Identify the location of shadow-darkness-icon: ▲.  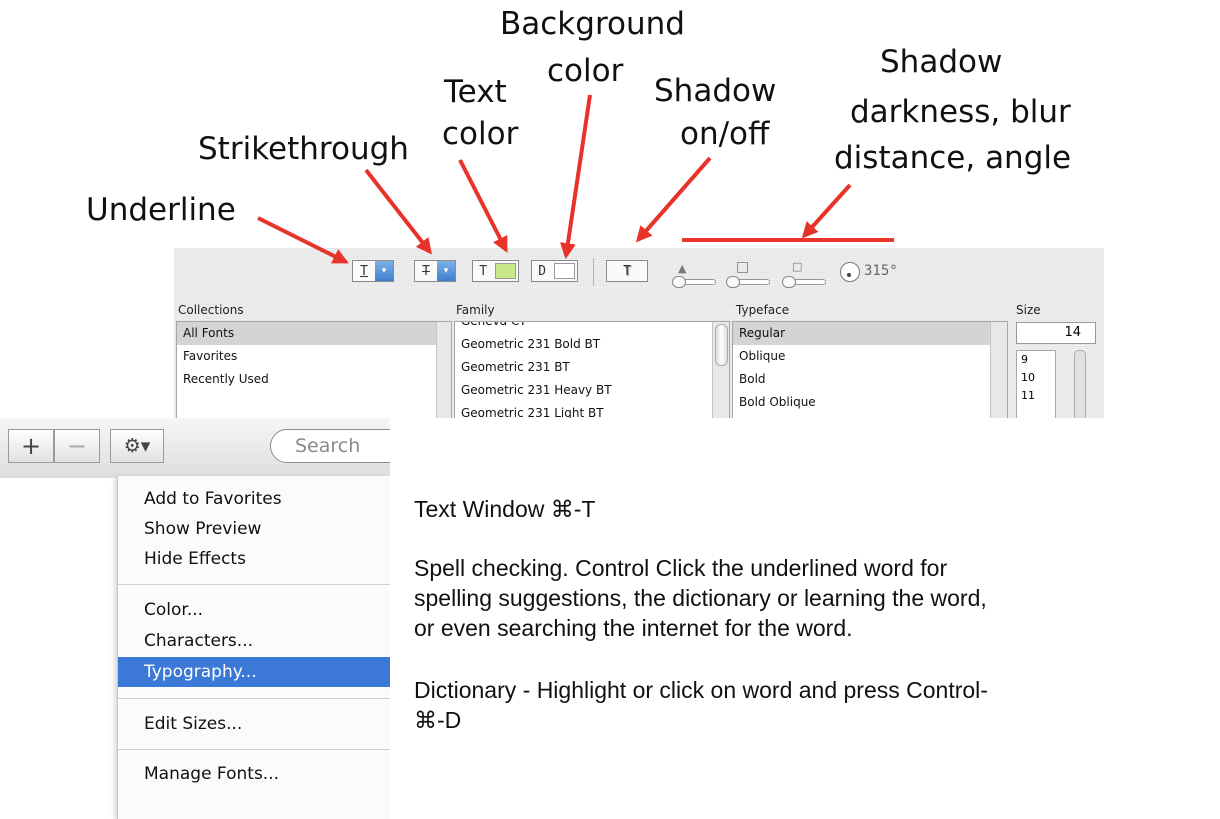
(682, 268).